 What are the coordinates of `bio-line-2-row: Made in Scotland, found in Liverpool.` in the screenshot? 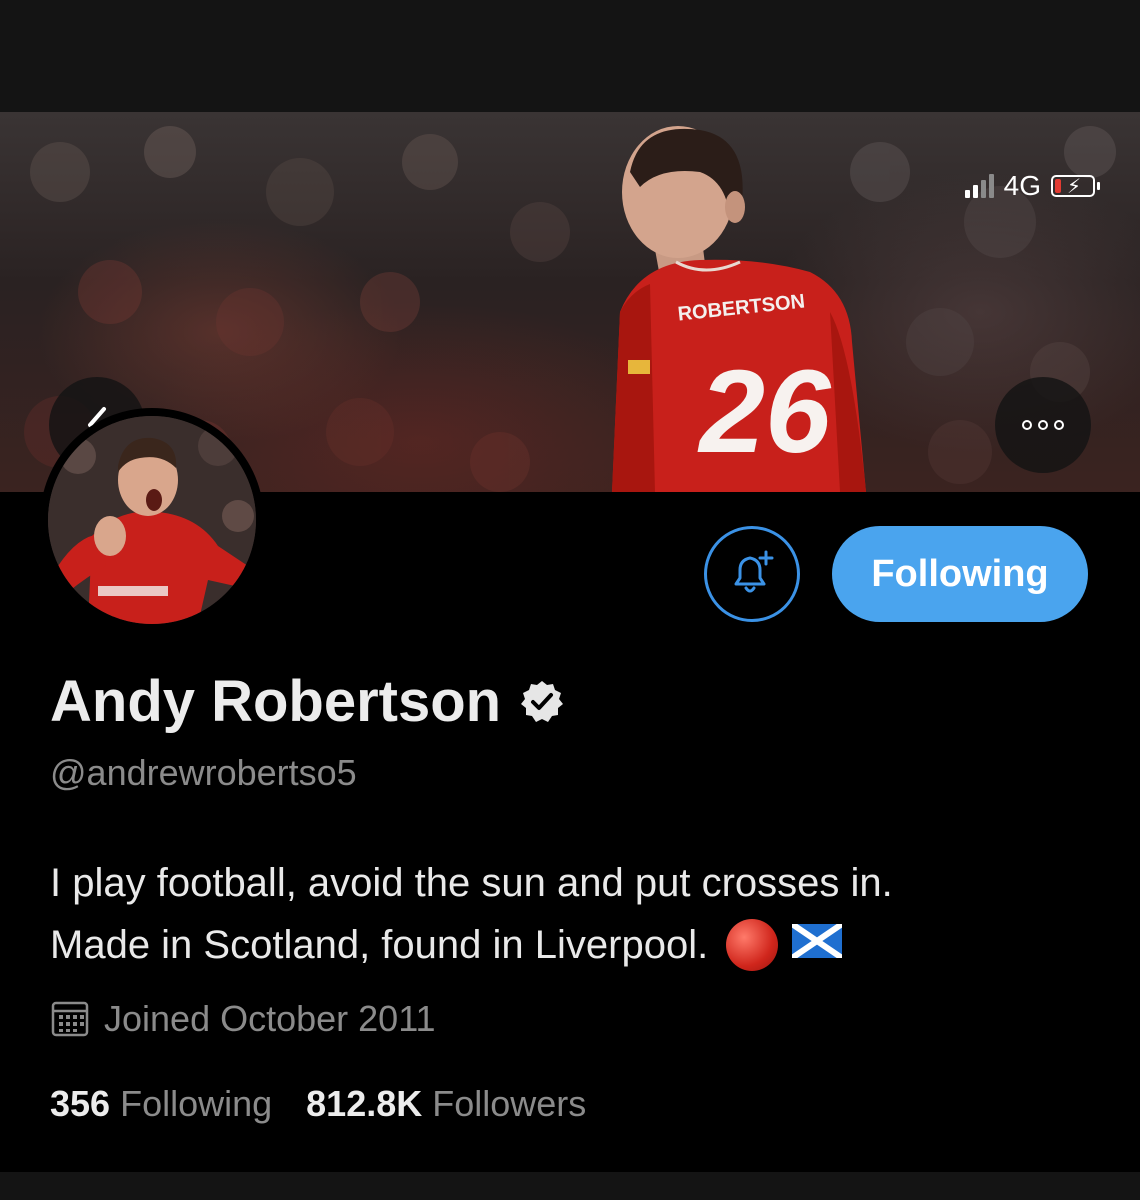 It's located at (580, 945).